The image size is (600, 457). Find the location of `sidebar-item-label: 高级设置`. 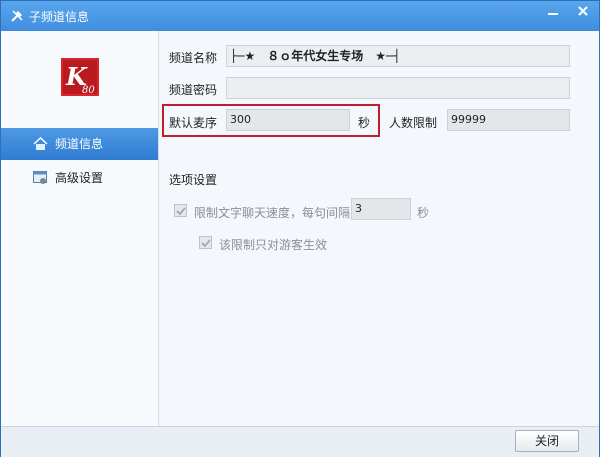

sidebar-item-label: 高级设置 is located at coordinates (79, 178).